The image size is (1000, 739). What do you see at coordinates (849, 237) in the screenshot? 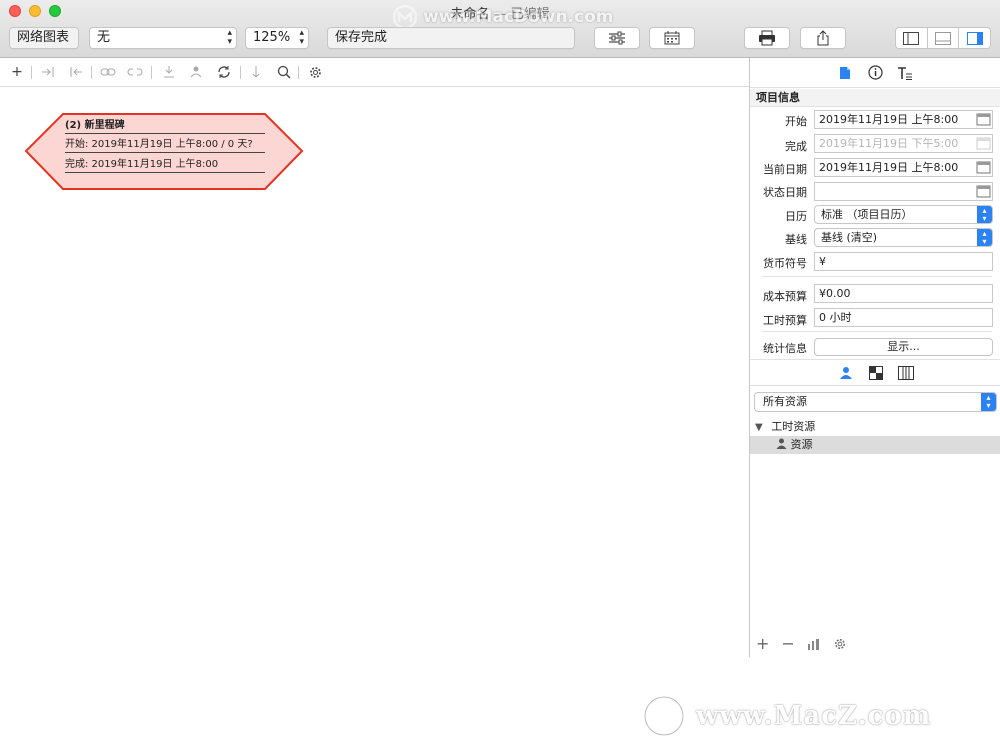
I see `baseline-select-value: 基线 (清空)` at bounding box center [849, 237].